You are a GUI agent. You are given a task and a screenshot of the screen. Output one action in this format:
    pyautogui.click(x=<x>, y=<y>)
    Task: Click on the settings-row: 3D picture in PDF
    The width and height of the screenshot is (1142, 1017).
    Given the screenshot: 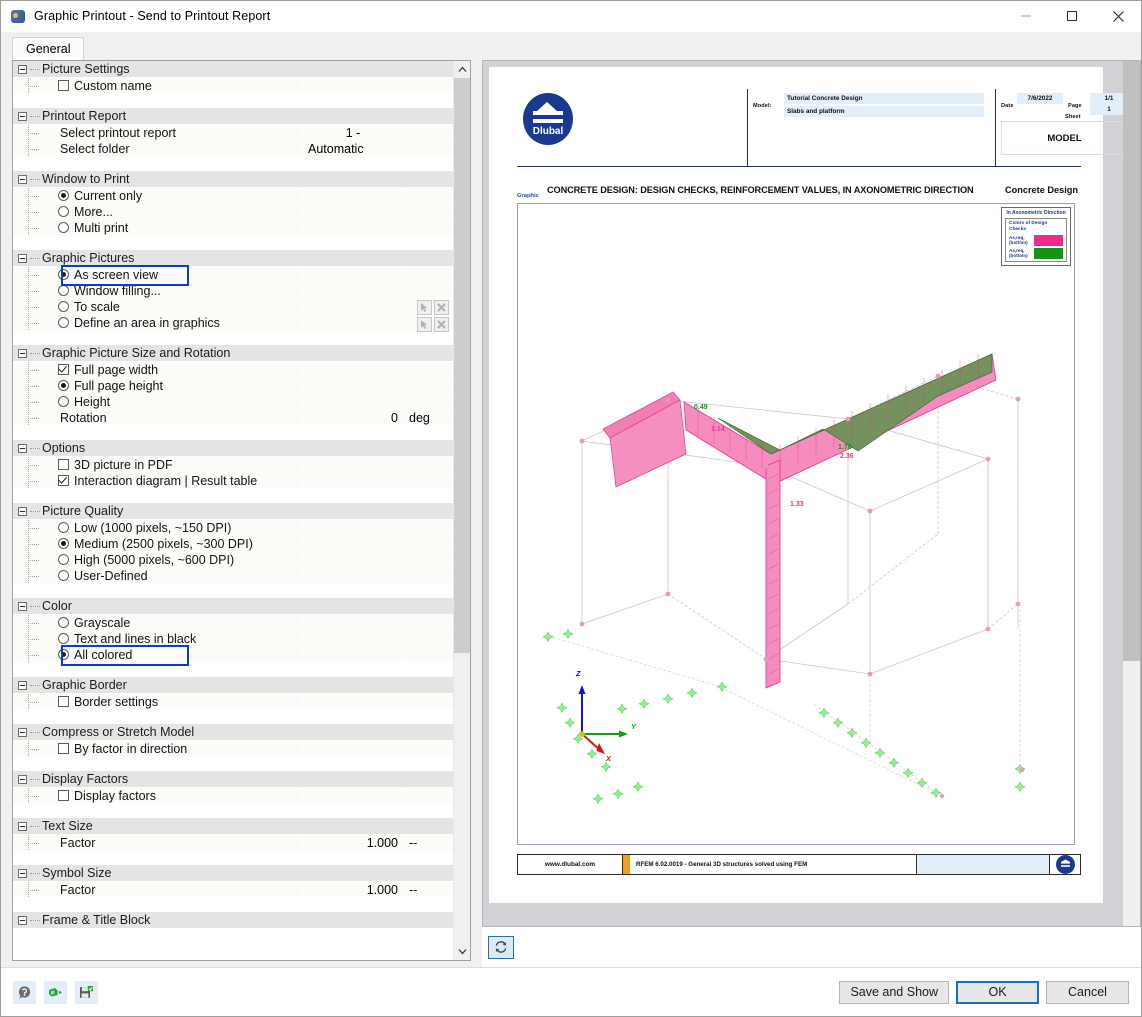 What is the action you would take?
    pyautogui.click(x=233, y=465)
    